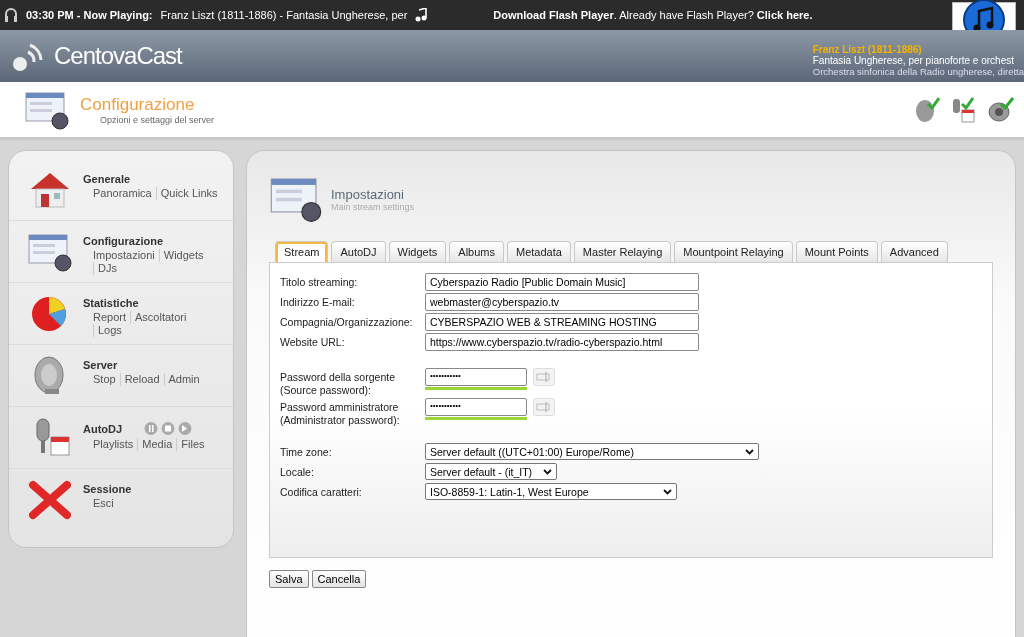 The height and width of the screenshot is (637, 1024). Describe the element at coordinates (373, 206) in the screenshot. I see `panel-subtitle: Main stream settings` at that location.